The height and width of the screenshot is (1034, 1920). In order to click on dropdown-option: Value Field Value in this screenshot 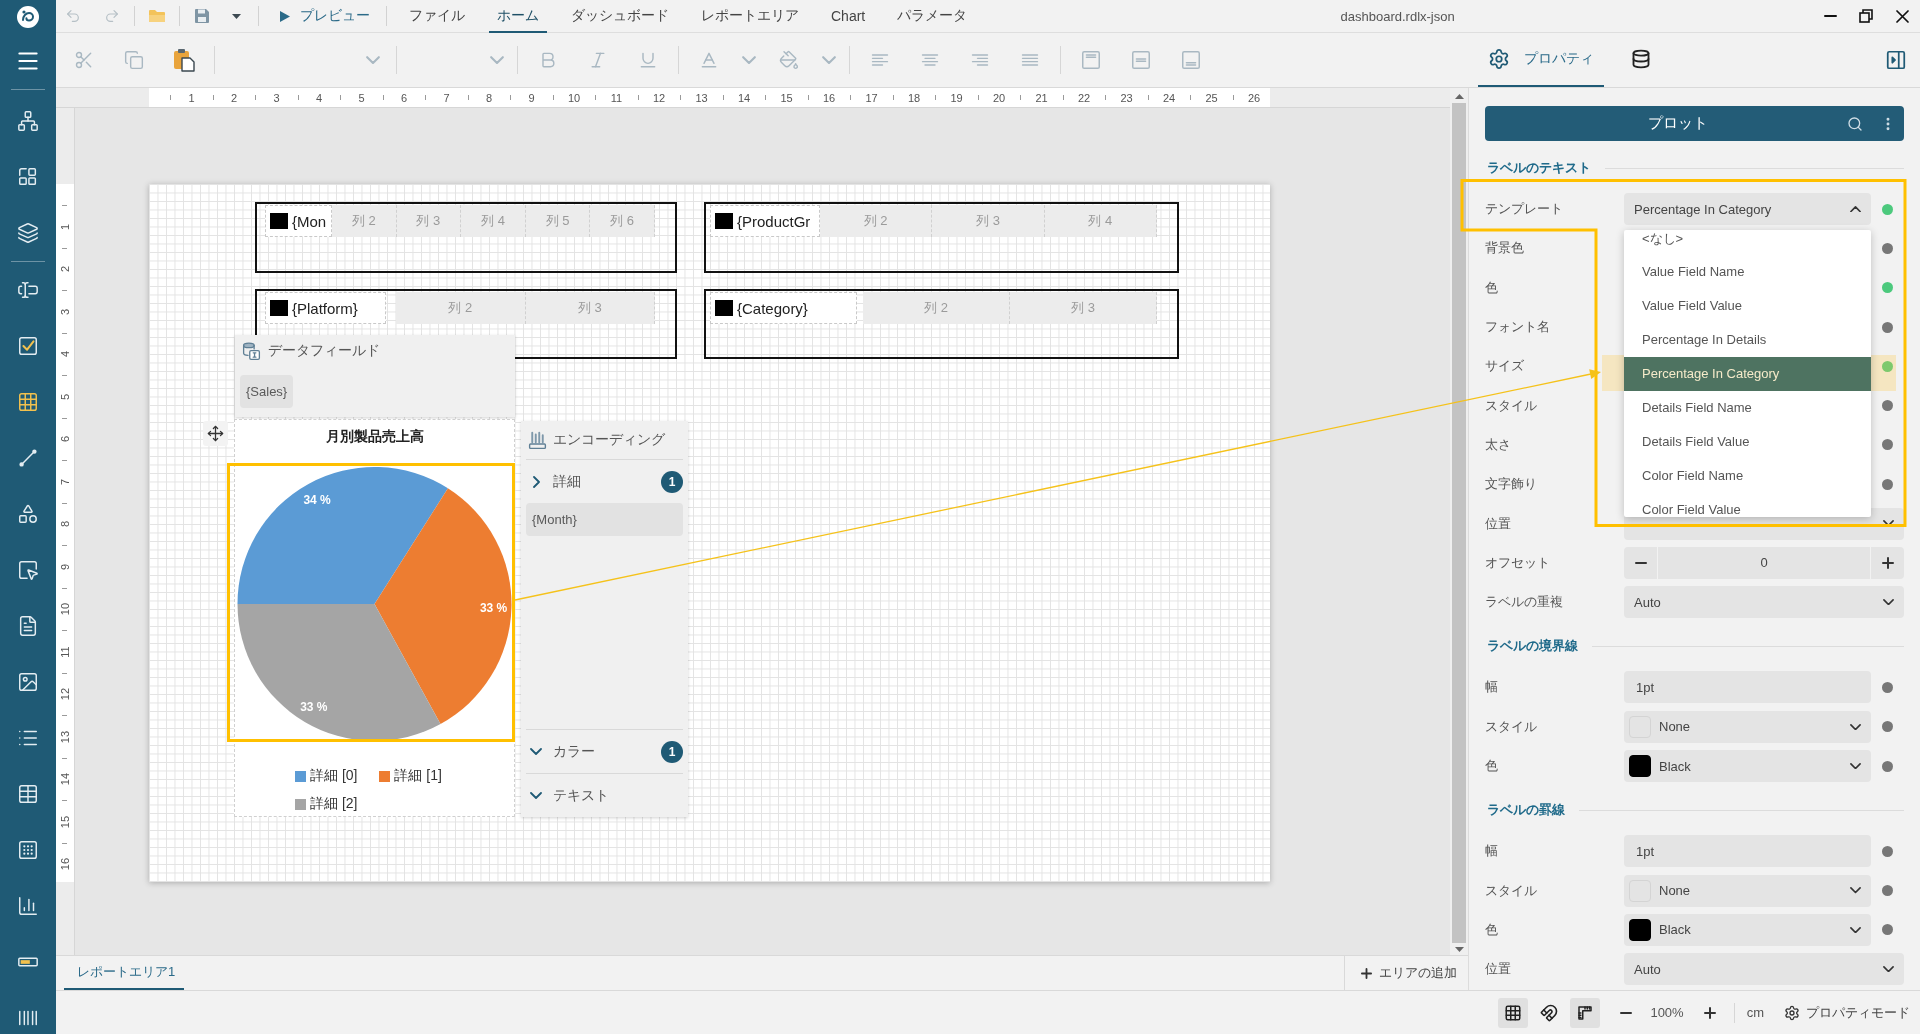, I will do `click(1747, 305)`.